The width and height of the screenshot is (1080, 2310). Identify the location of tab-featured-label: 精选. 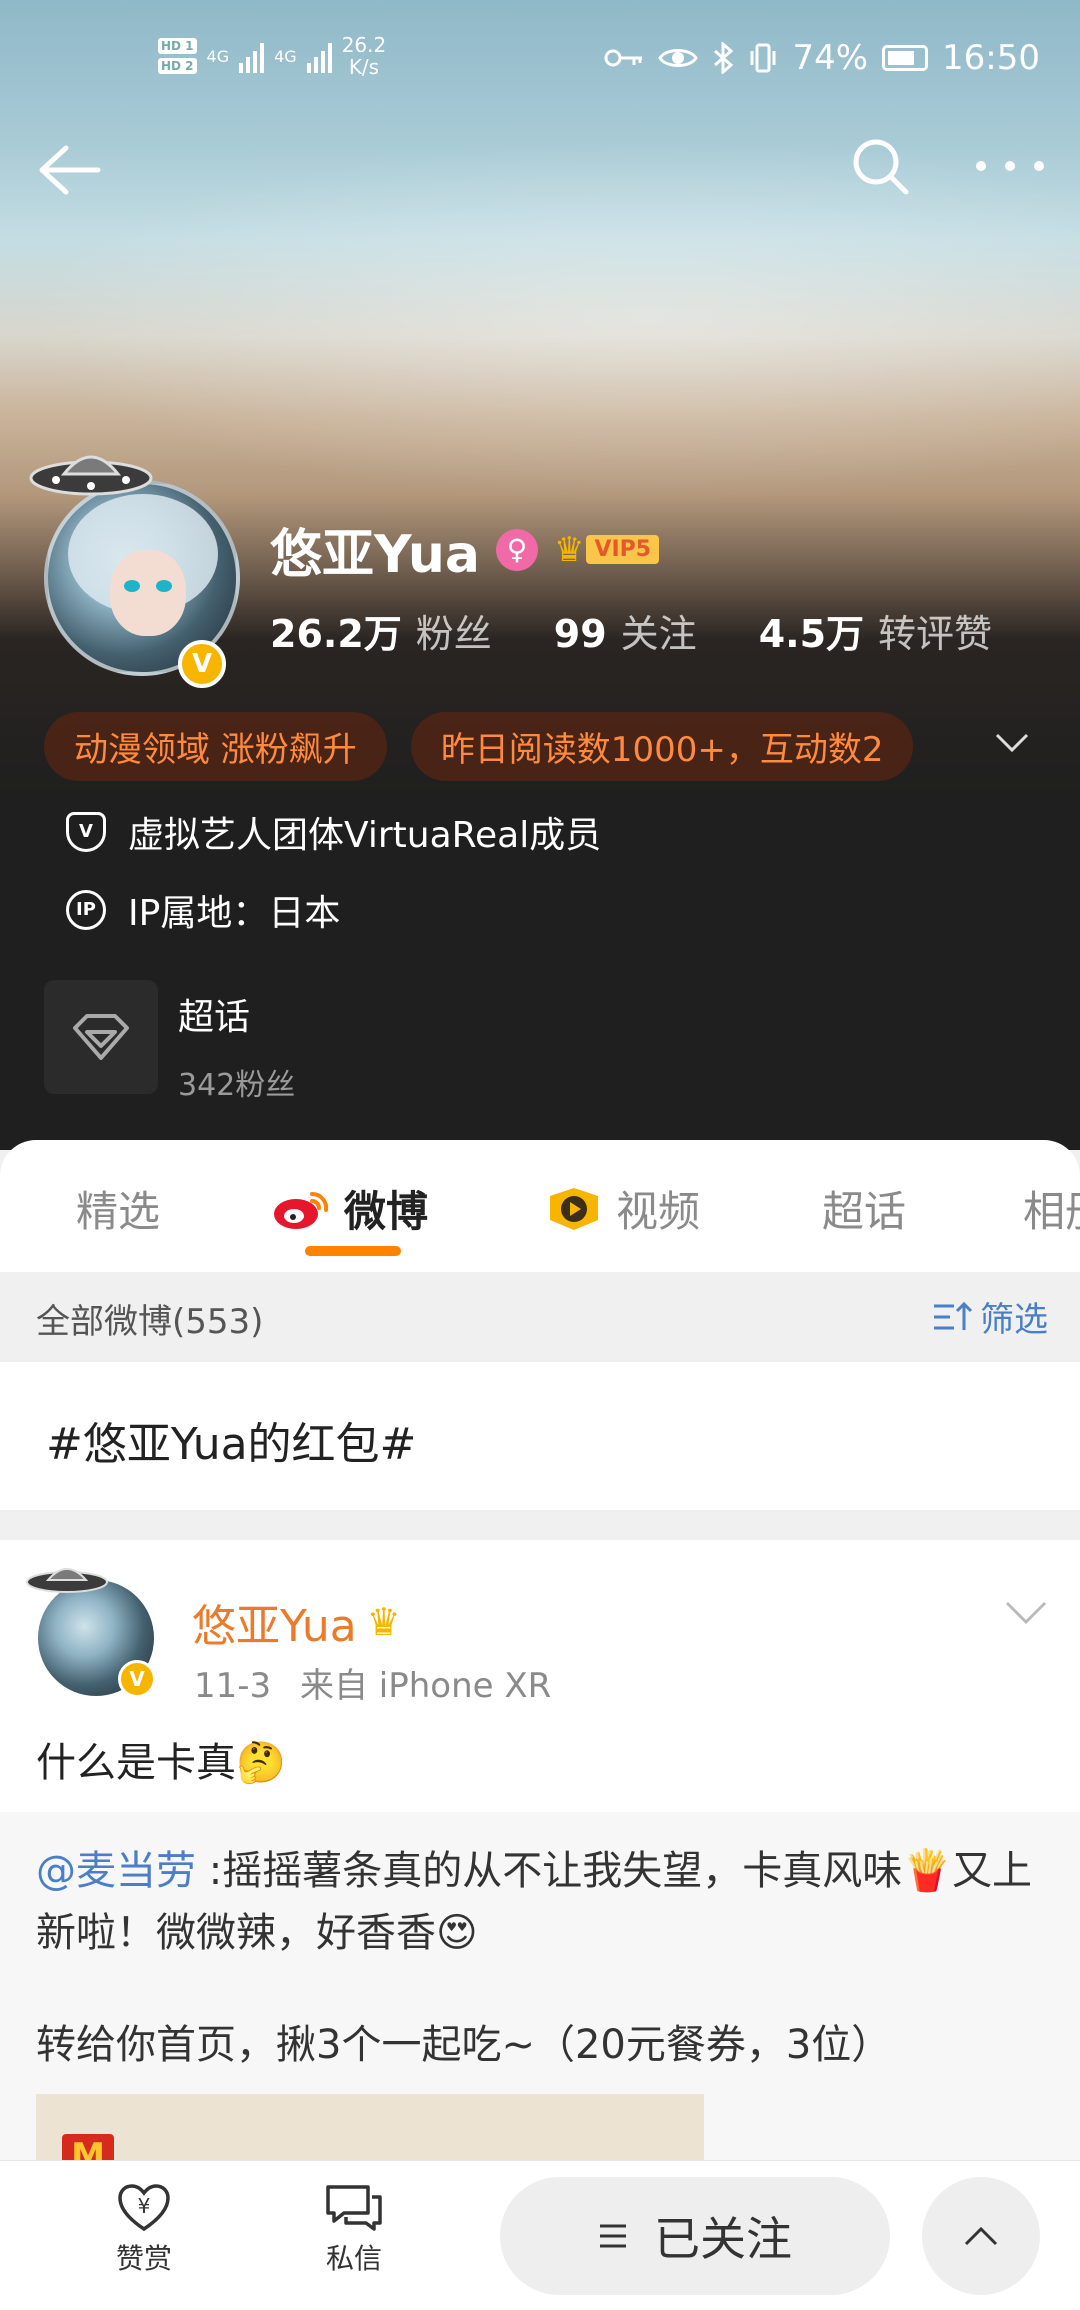
(118, 1211).